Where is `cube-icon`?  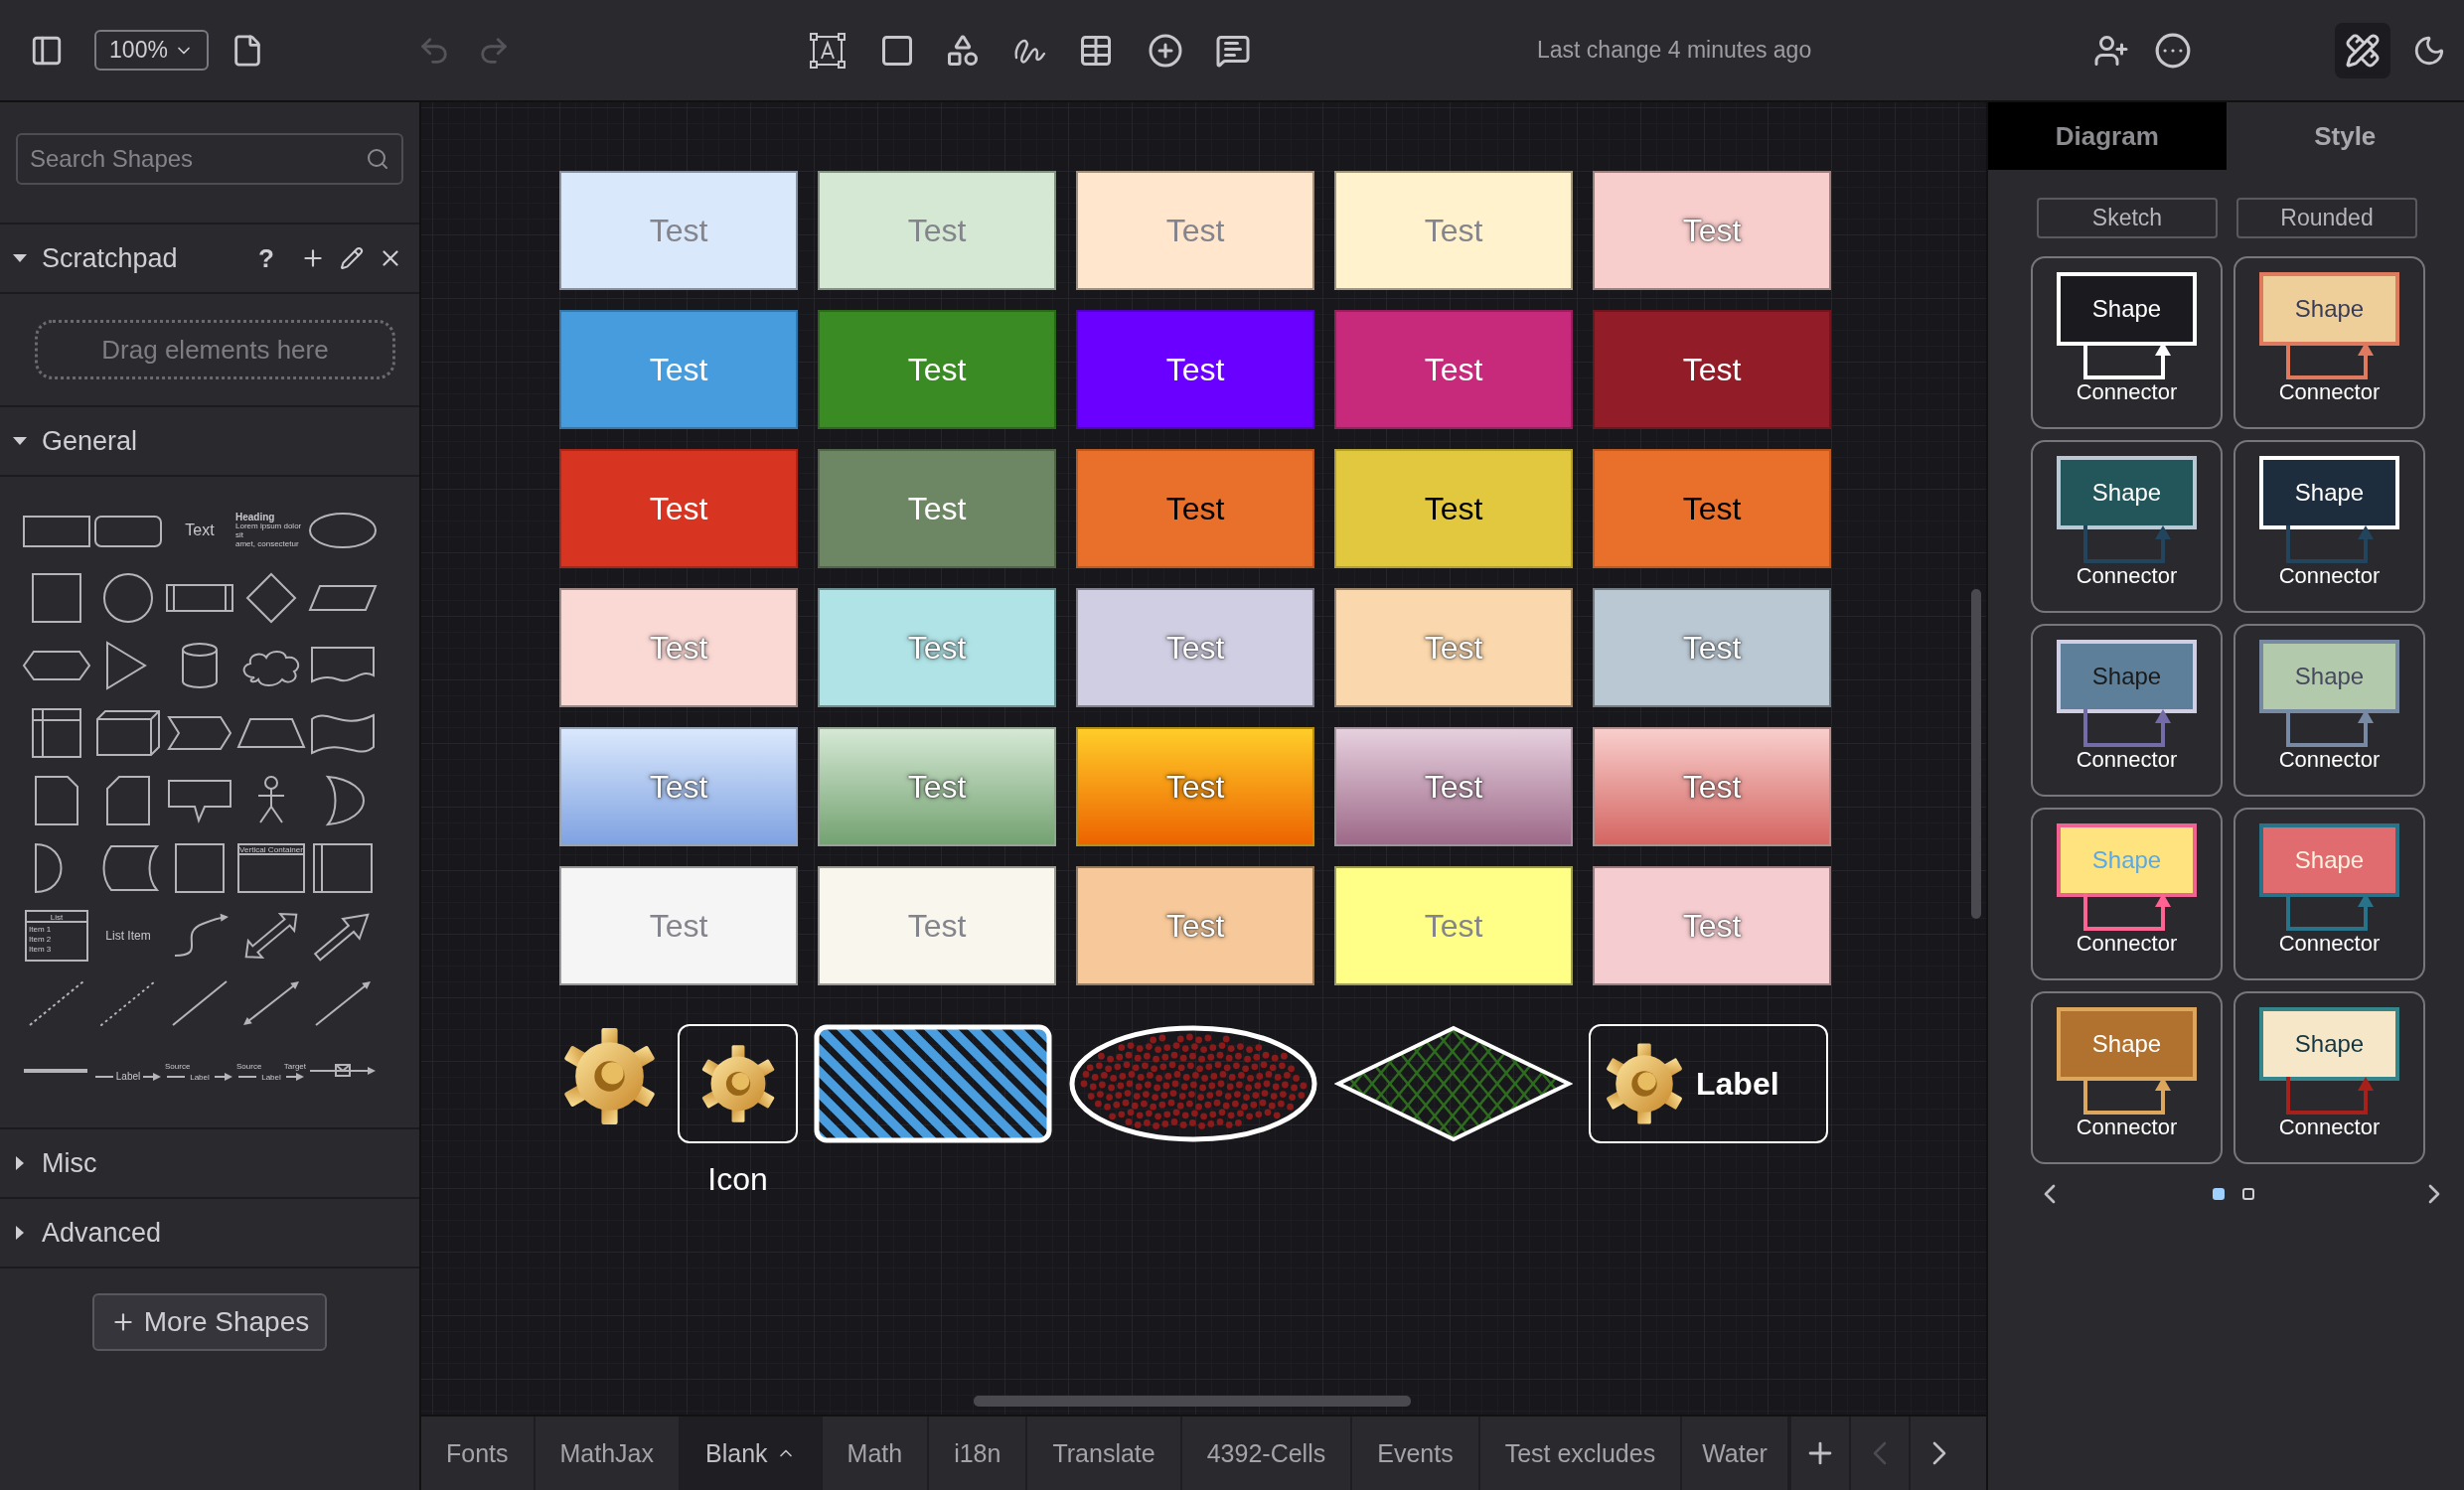
cube-icon is located at coordinates (128, 733).